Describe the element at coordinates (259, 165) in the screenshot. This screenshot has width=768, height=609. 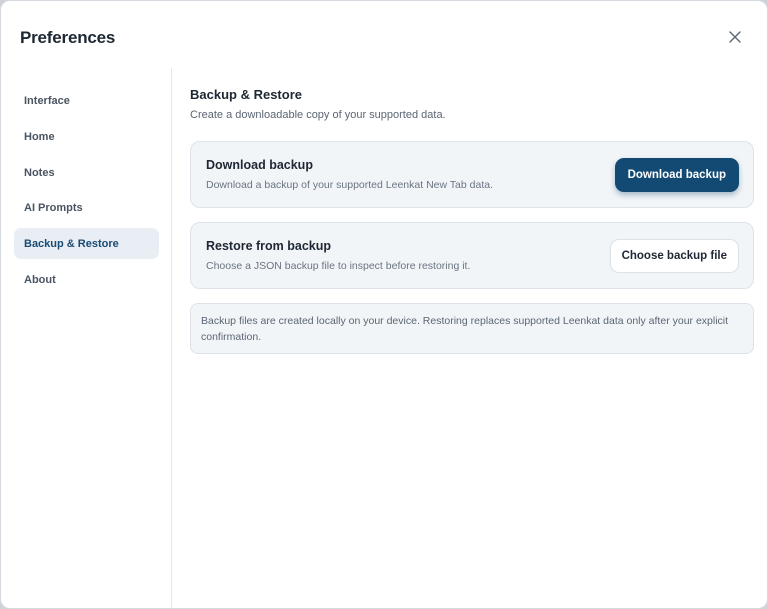
I see `download-card-title: Download backup` at that location.